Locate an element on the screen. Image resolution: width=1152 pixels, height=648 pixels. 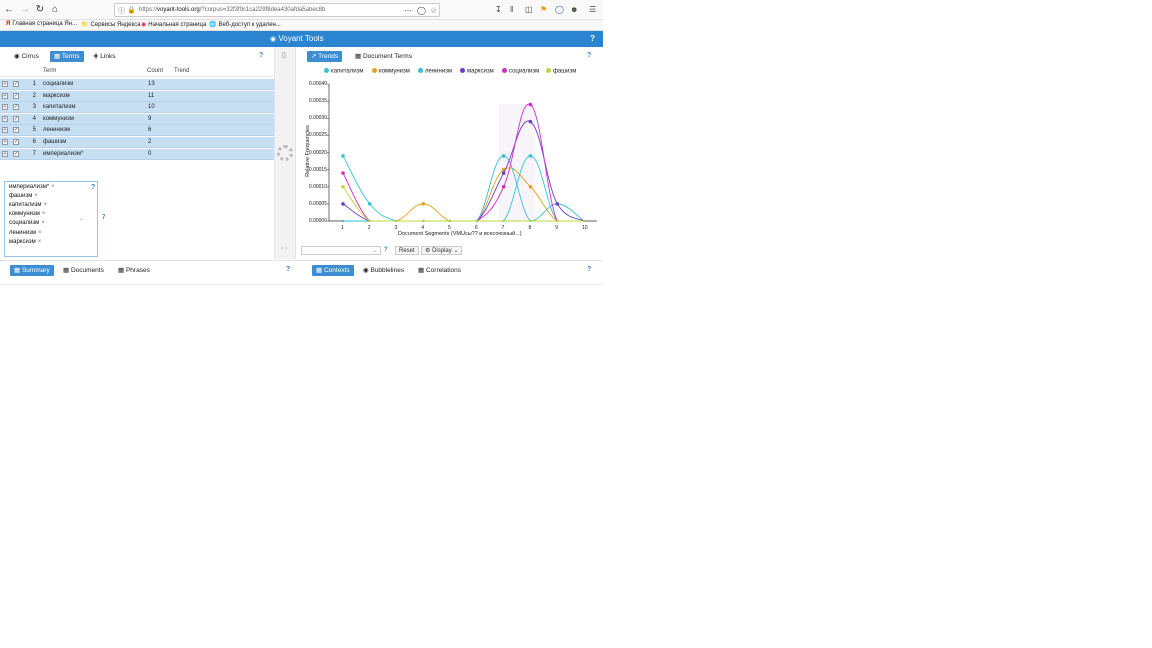
tab-bubblelines: ◉ Bubblelines is located at coordinates (383, 270).